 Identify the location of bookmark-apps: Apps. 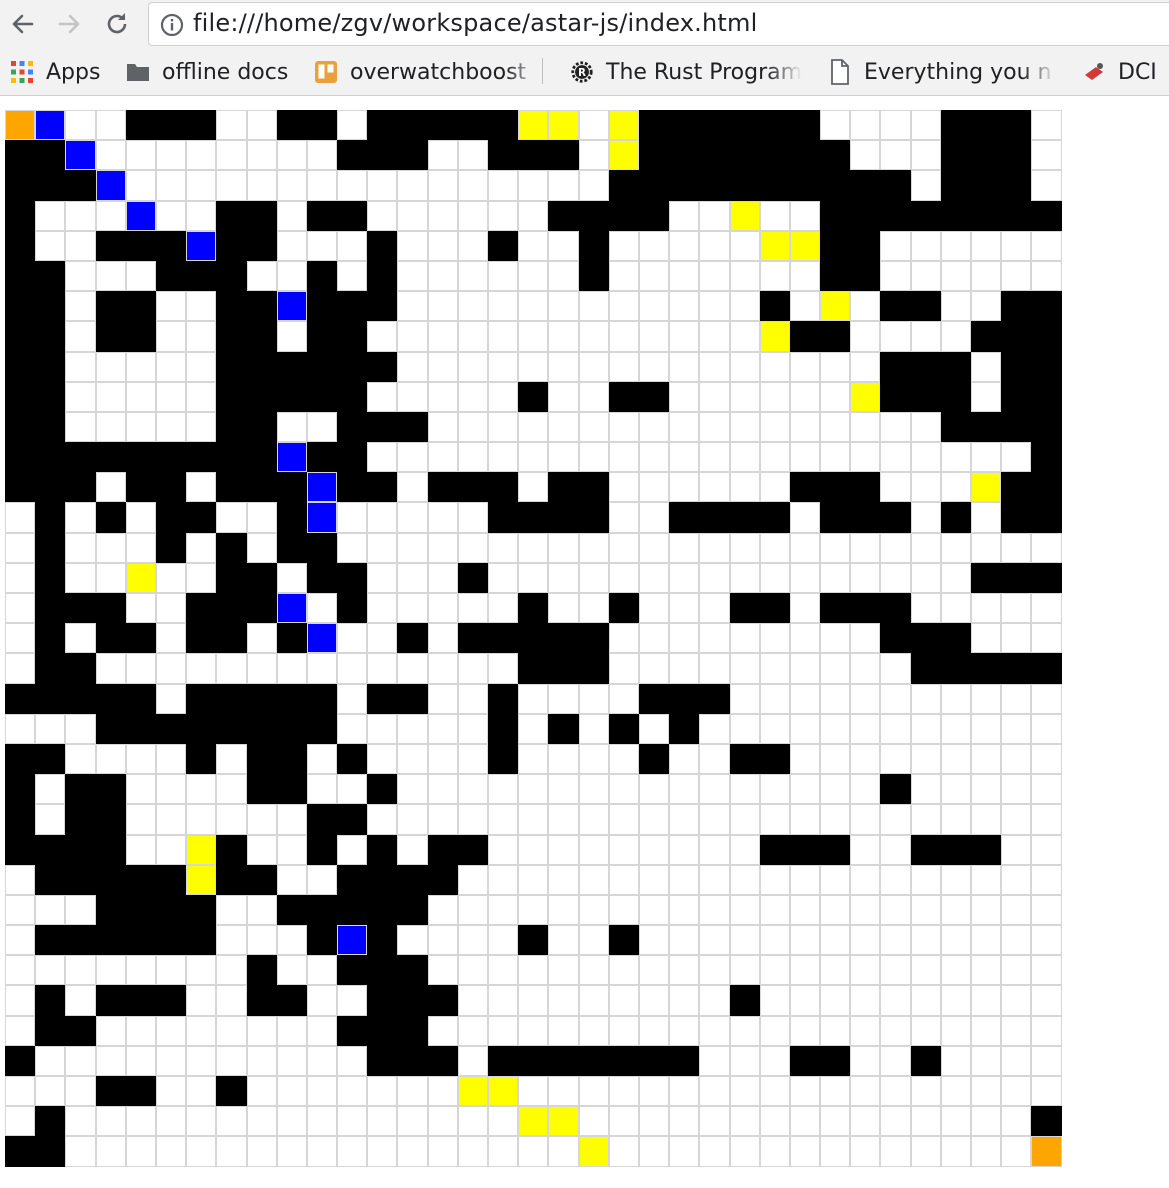
(55, 72).